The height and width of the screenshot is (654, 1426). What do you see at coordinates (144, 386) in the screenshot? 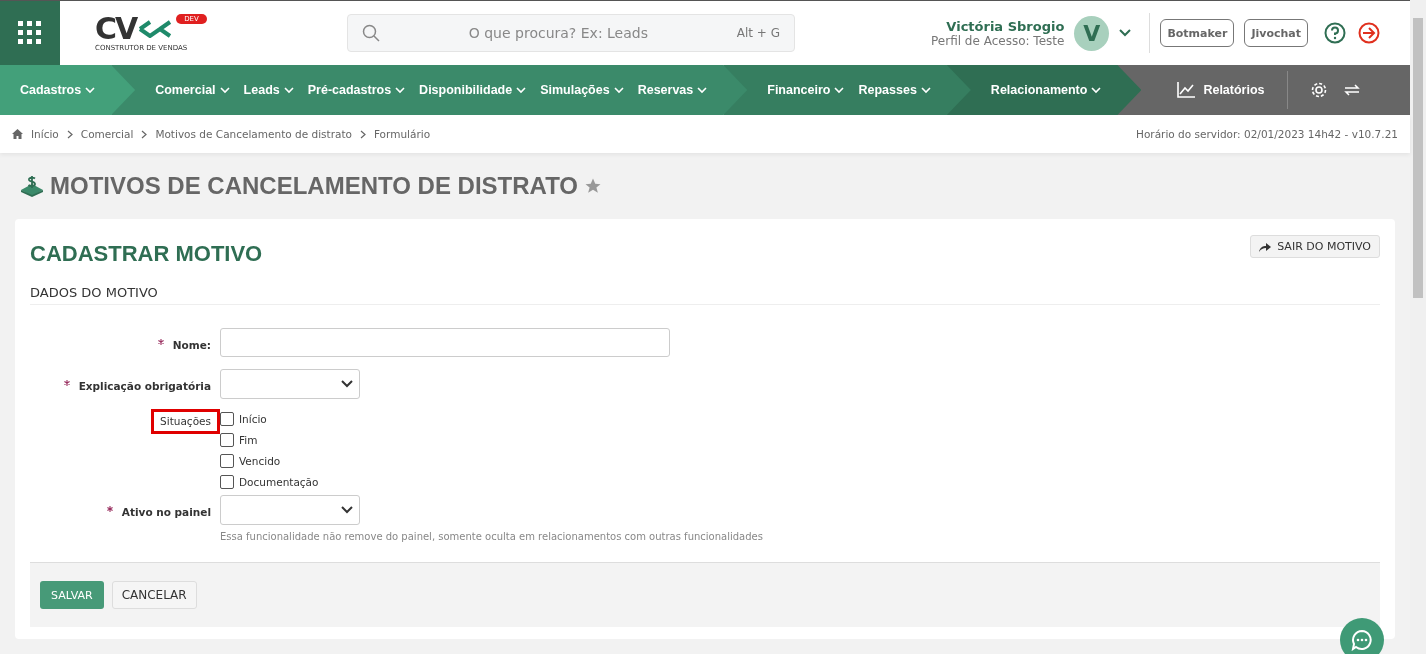
I see `field-label: Explicação obrigatória` at bounding box center [144, 386].